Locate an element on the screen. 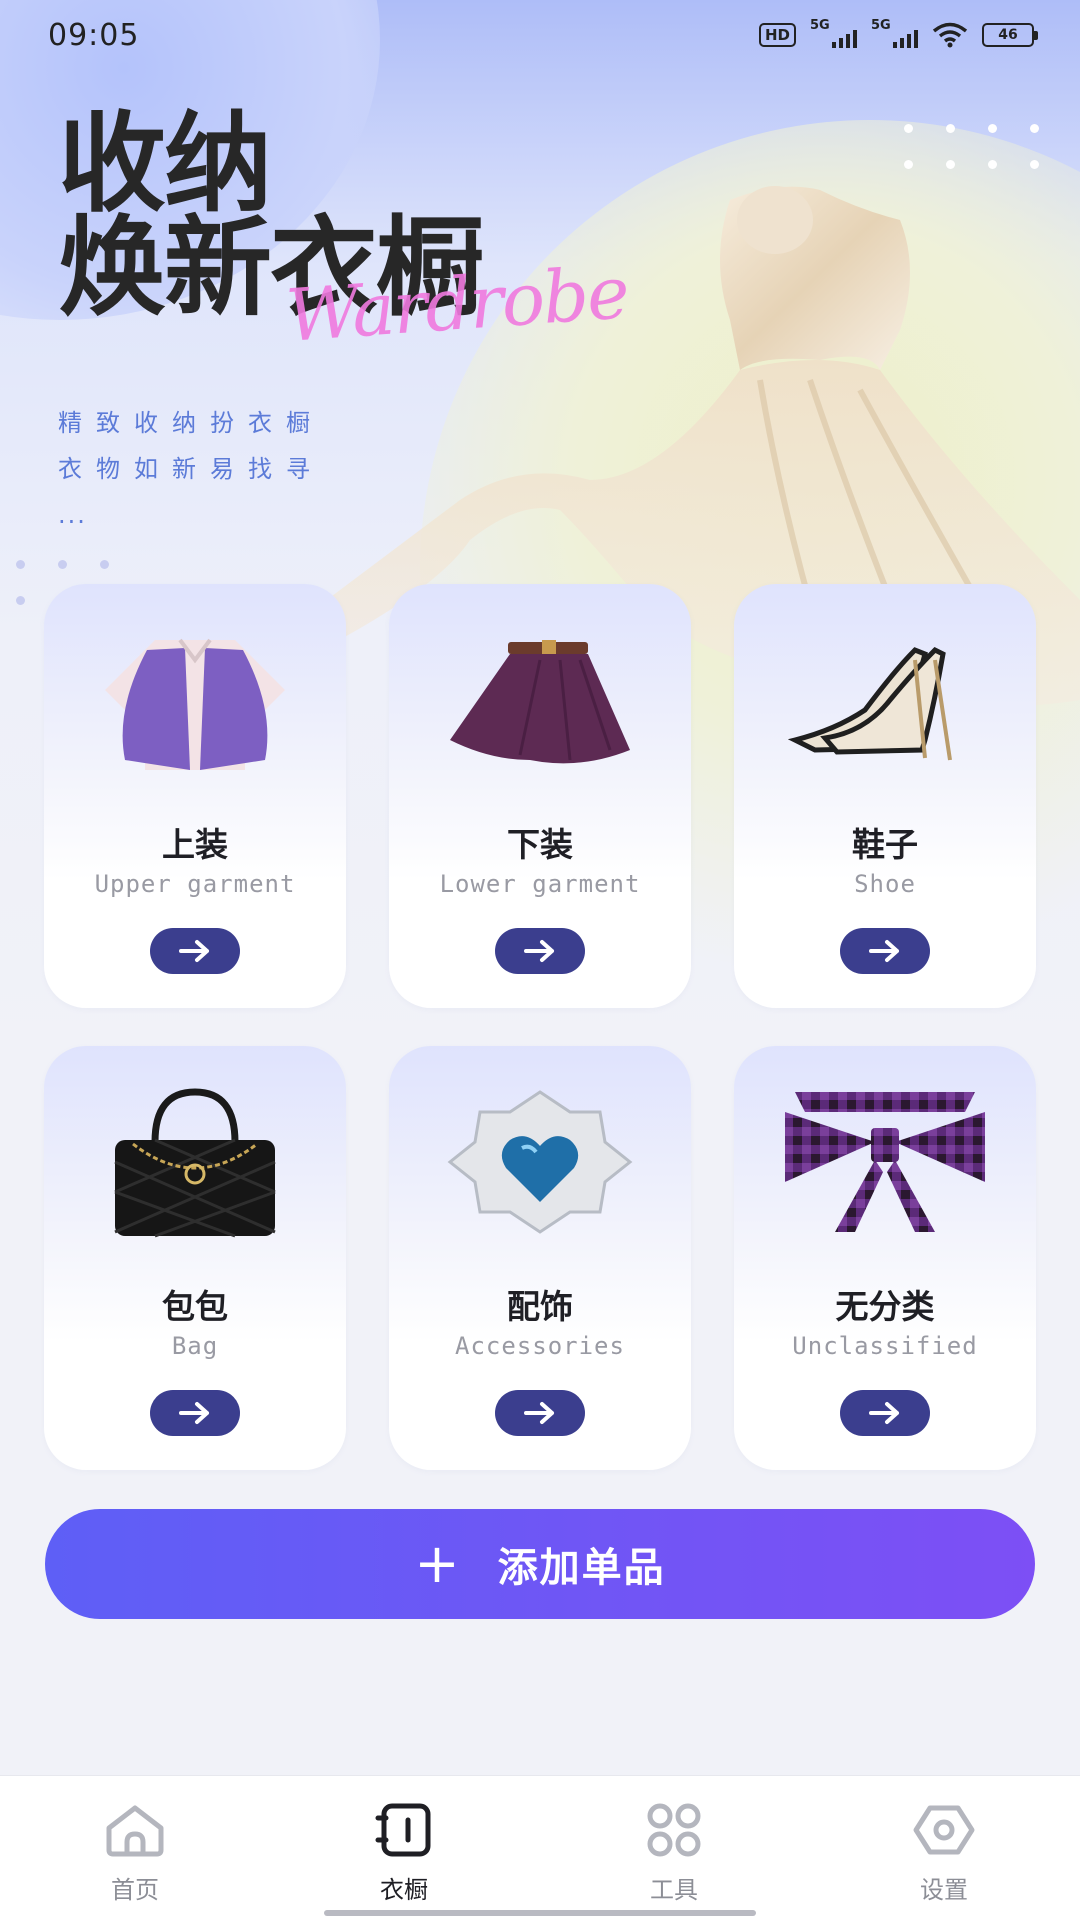 This screenshot has width=1080, height=1920. status-icons: HD 5G 5G 46 is located at coordinates (898, 33).